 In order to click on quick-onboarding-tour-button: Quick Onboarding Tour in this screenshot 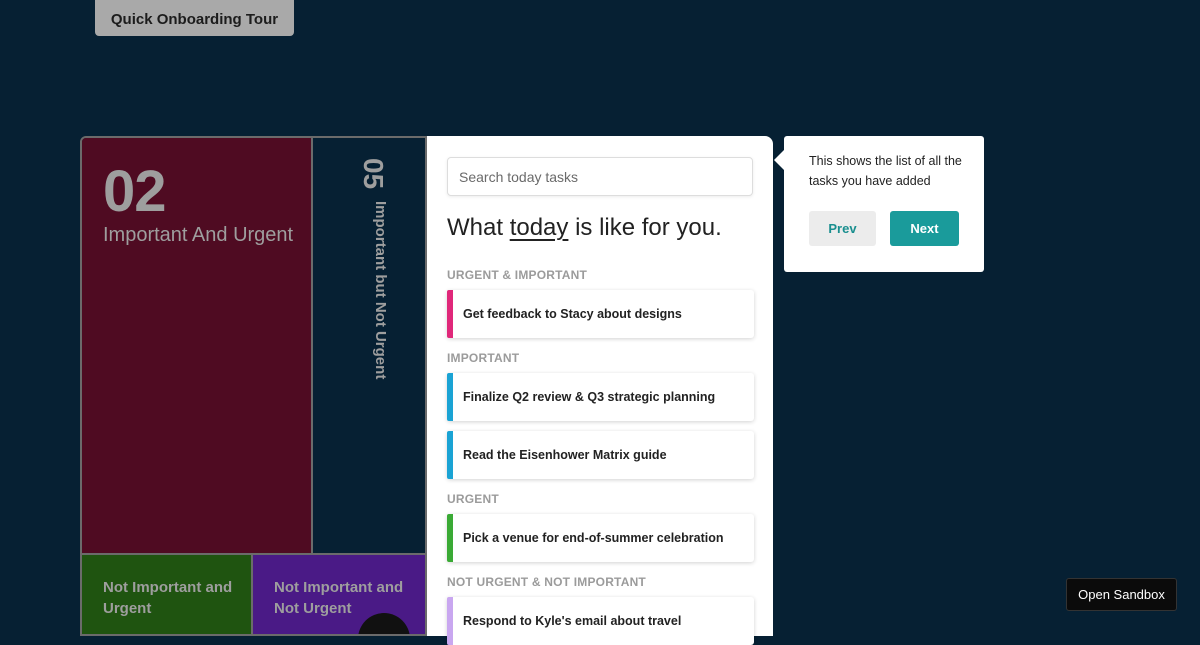, I will do `click(194, 18)`.